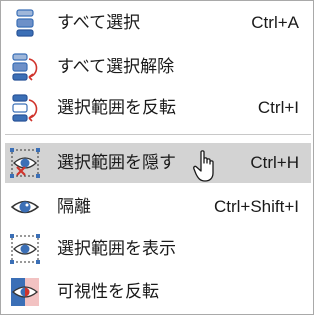  Describe the element at coordinates (116, 108) in the screenshot. I see `menu-item-label: 選択範囲を反転` at that location.